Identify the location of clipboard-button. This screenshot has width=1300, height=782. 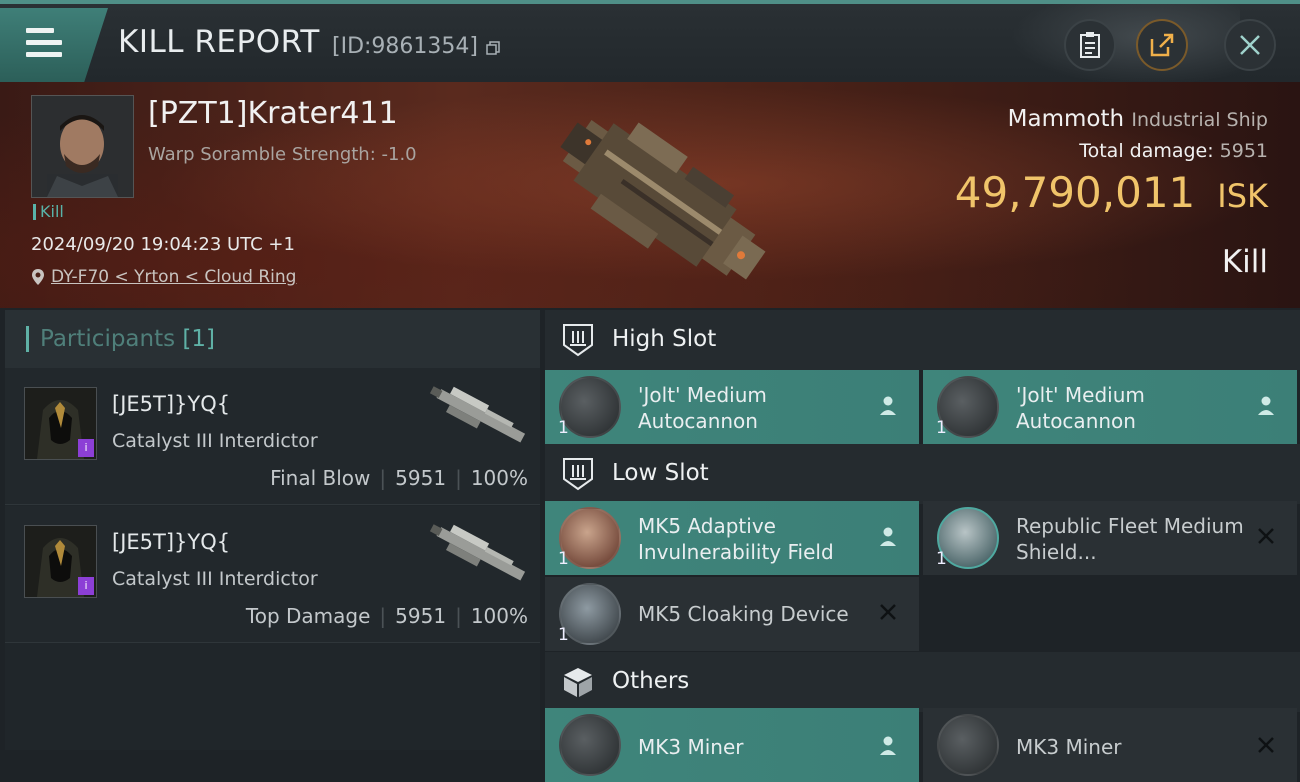
(1090, 45).